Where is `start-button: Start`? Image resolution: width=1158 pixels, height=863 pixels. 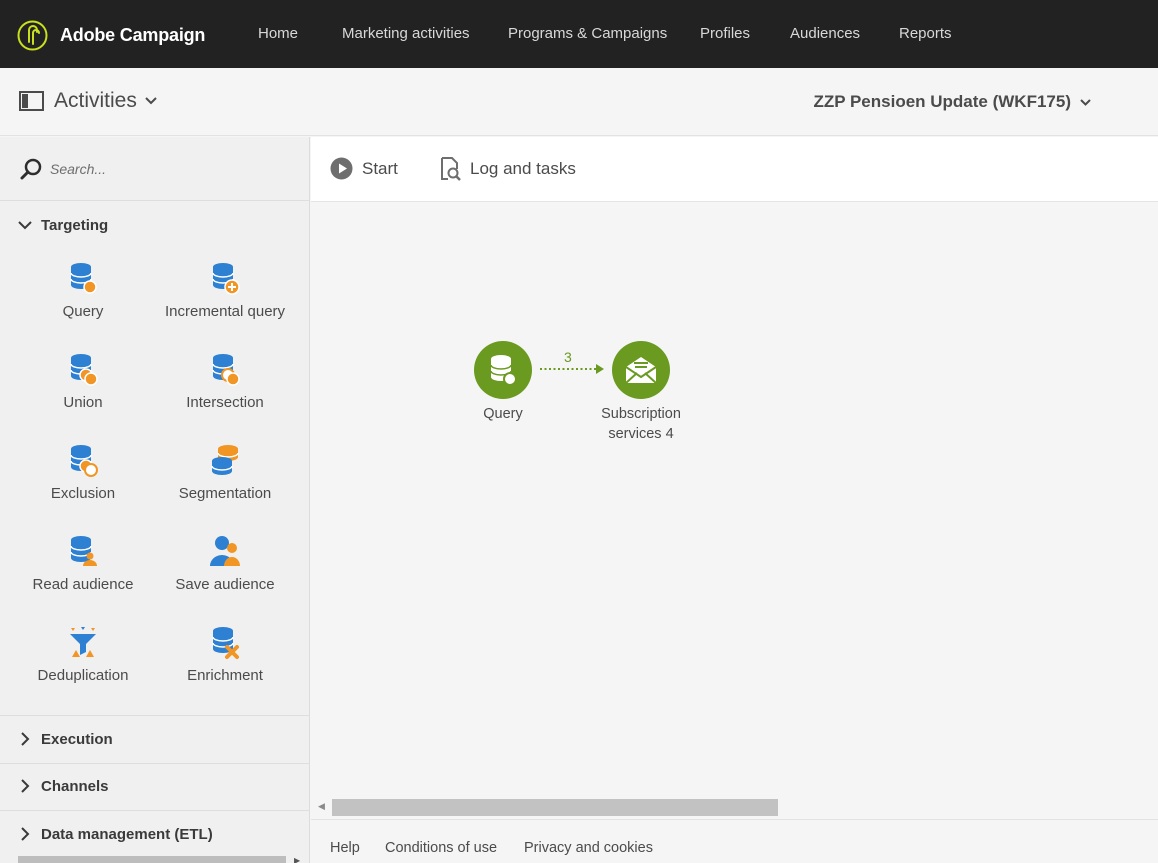
start-button: Start is located at coordinates (364, 168).